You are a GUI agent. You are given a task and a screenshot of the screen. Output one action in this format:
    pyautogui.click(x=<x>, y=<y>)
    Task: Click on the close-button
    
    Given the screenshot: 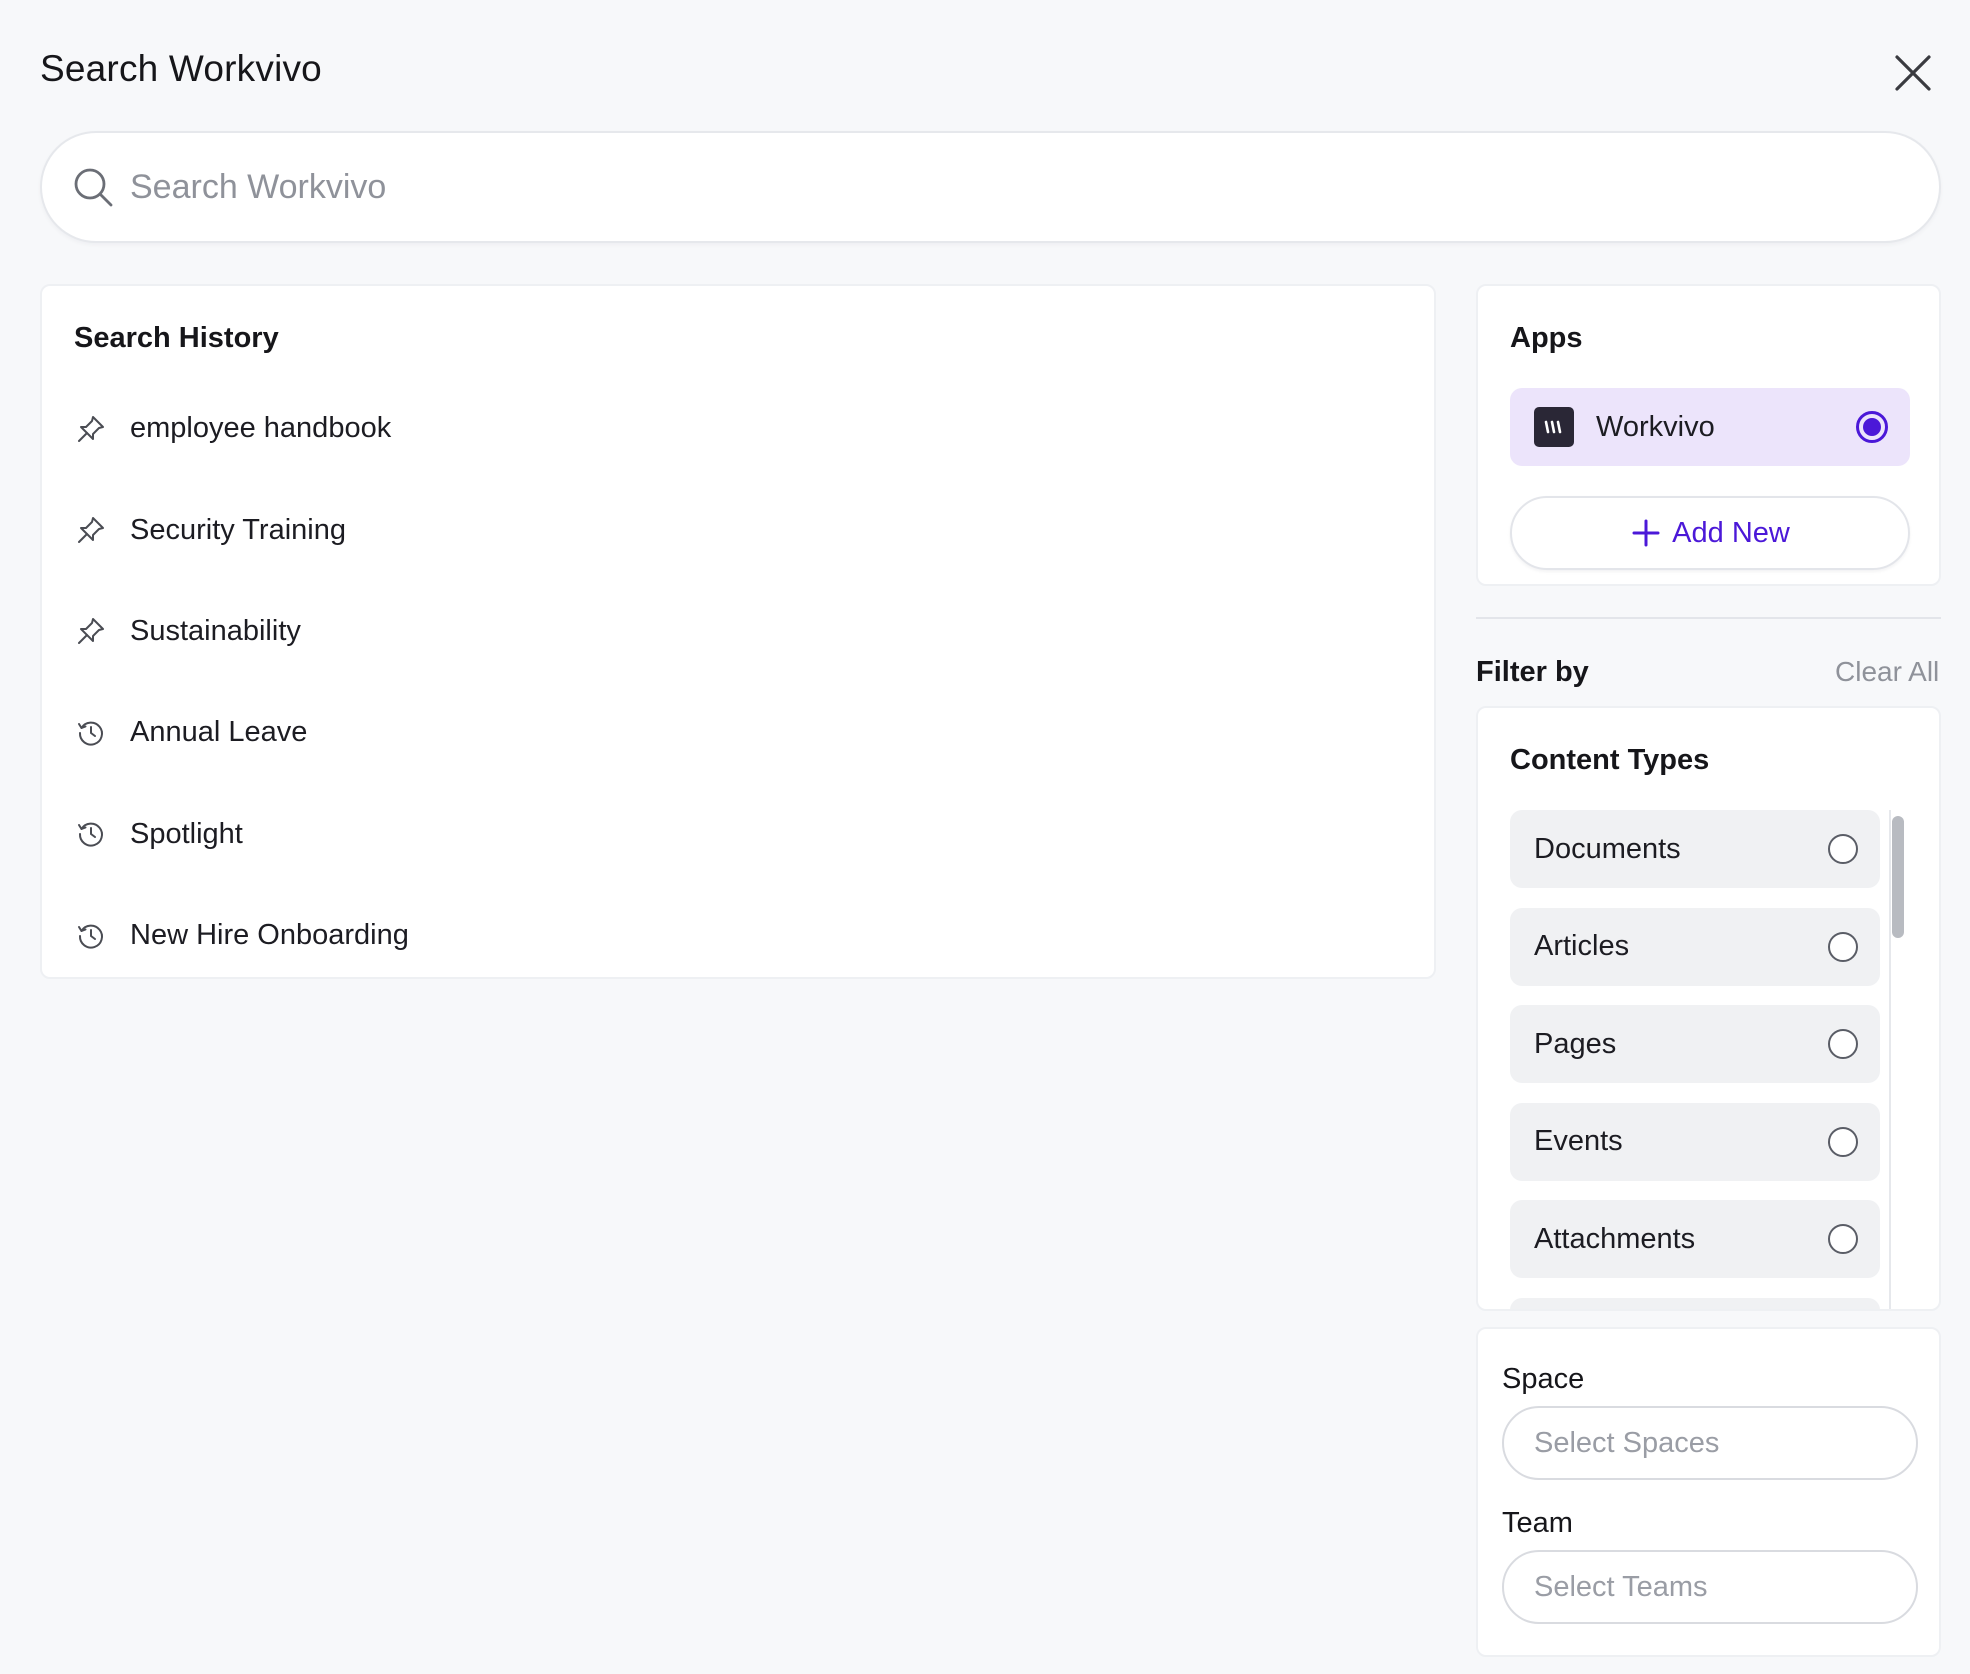 What is the action you would take?
    pyautogui.click(x=1913, y=73)
    